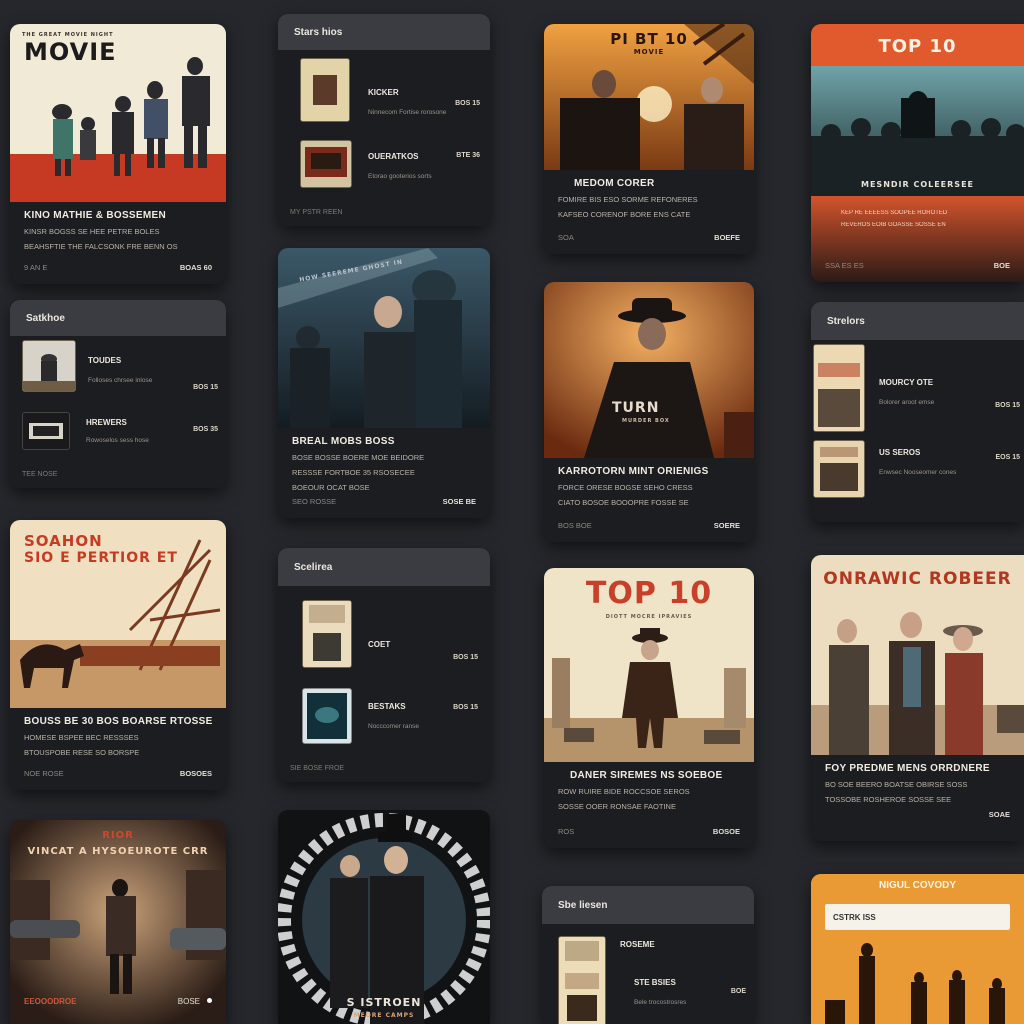  I want to click on card-desc-line: TOSSOBE ROSHEROE SOSSE SEE, so click(888, 799).